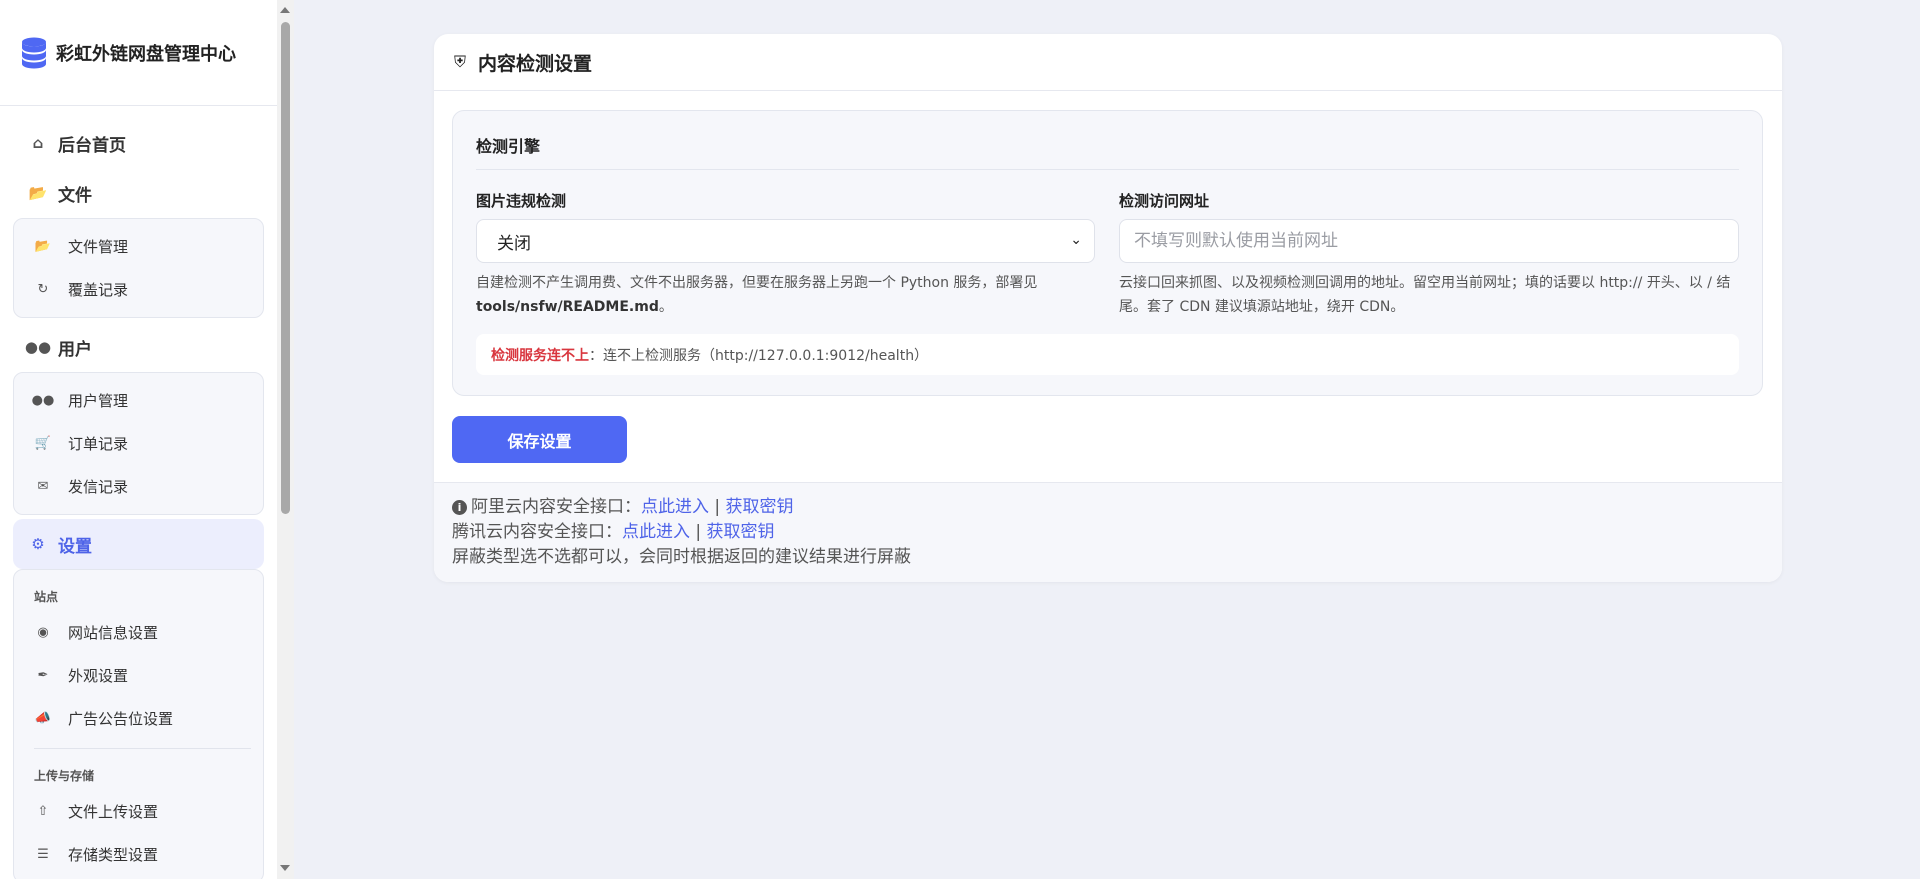  Describe the element at coordinates (567, 307) in the screenshot. I see `help-path: tools/nsfw/README.md` at that location.